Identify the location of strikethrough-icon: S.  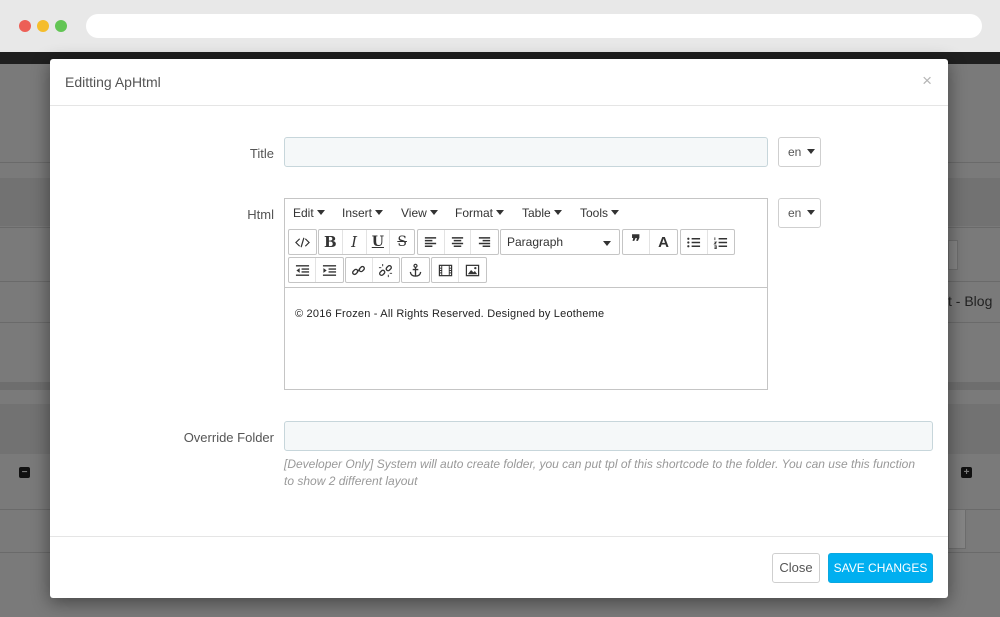
(402, 242).